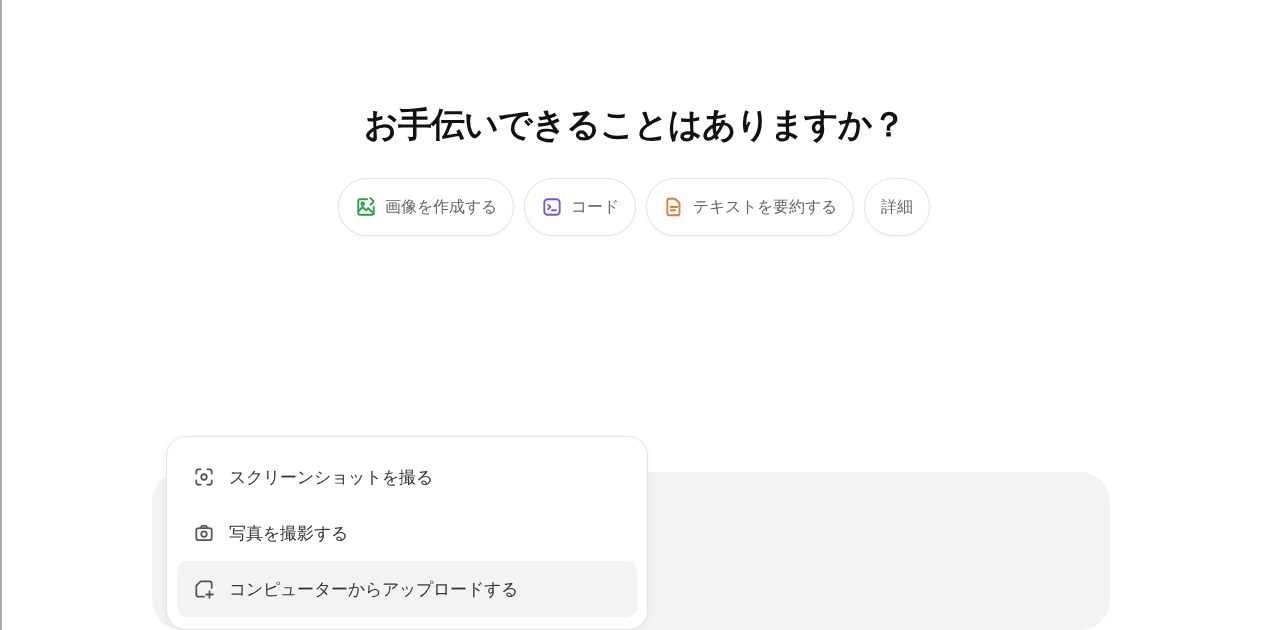 The height and width of the screenshot is (630, 1280). Describe the element at coordinates (552, 207) in the screenshot. I see `terminal-icon` at that location.